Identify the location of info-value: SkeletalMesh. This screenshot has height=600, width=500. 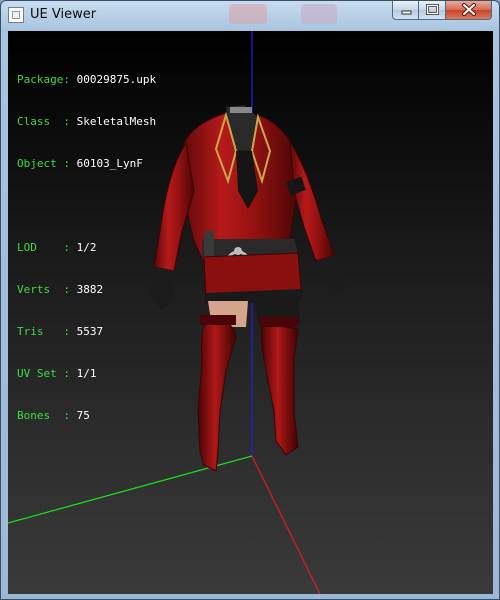
(116, 121).